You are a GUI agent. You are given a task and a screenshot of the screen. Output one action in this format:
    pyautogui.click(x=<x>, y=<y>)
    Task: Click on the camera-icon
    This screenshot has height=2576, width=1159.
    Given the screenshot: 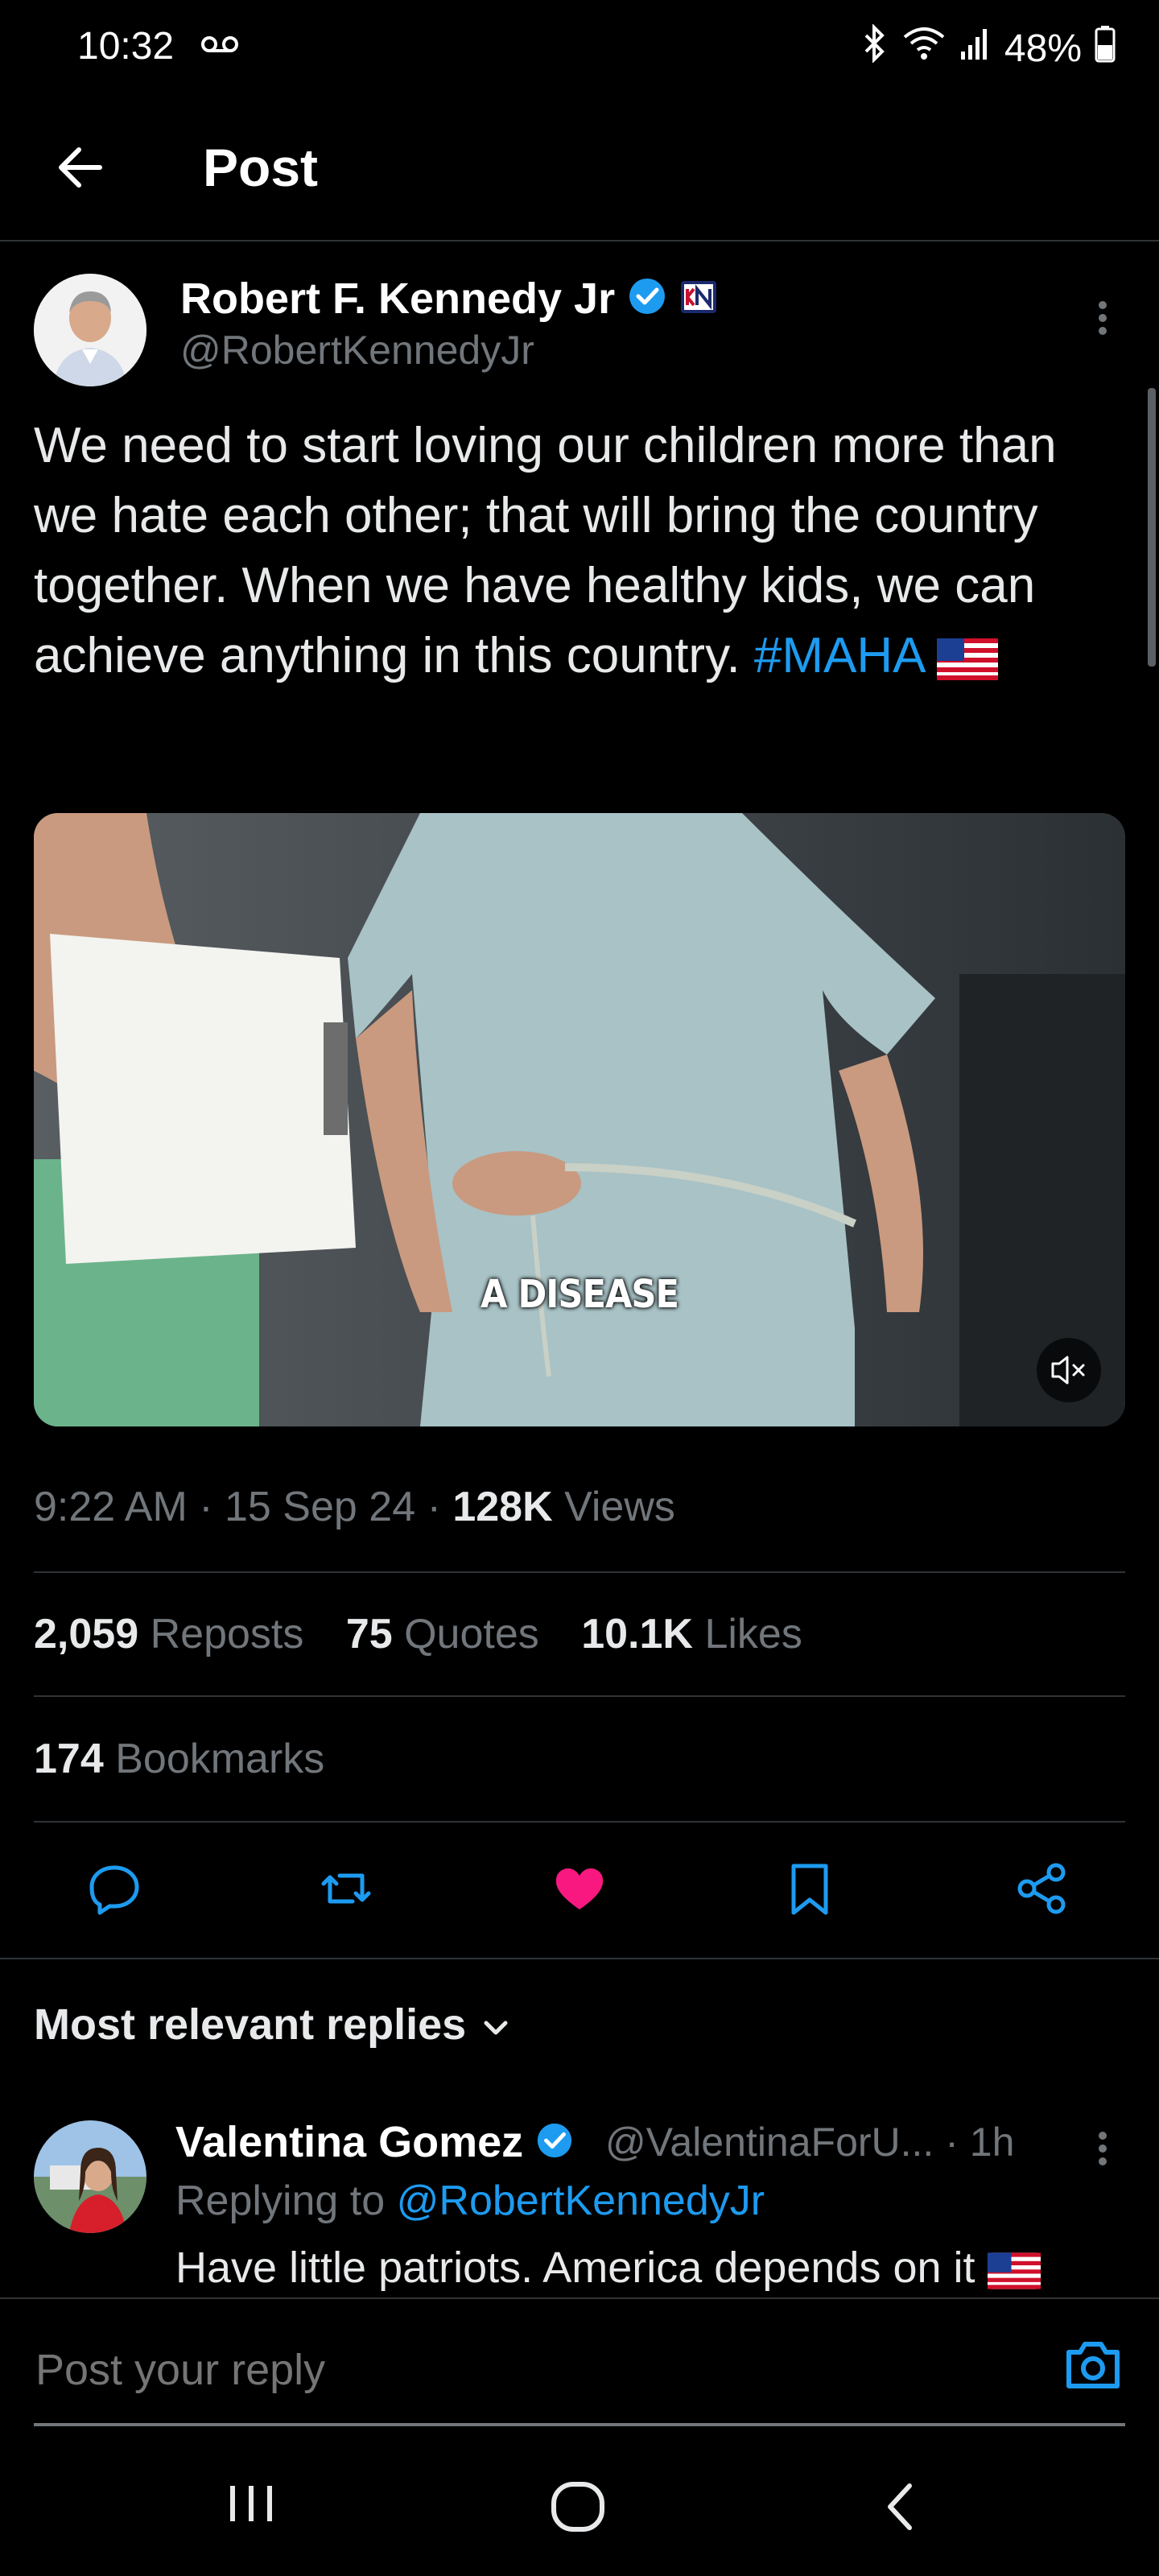 What is the action you would take?
    pyautogui.click(x=1093, y=2365)
    